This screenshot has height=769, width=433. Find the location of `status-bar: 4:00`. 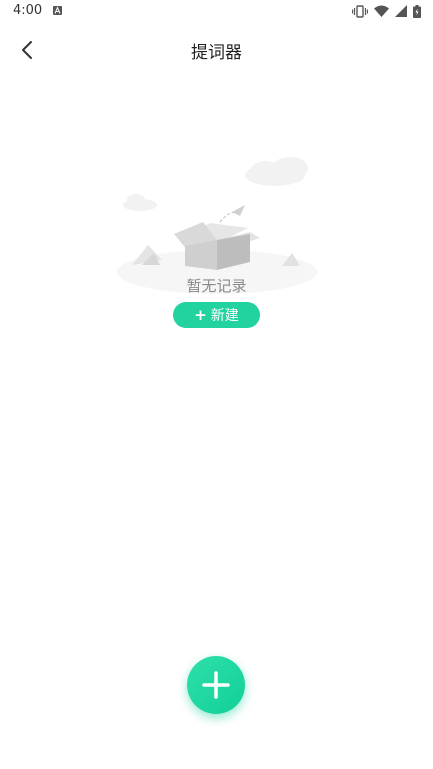

status-bar: 4:00 is located at coordinates (216, 12).